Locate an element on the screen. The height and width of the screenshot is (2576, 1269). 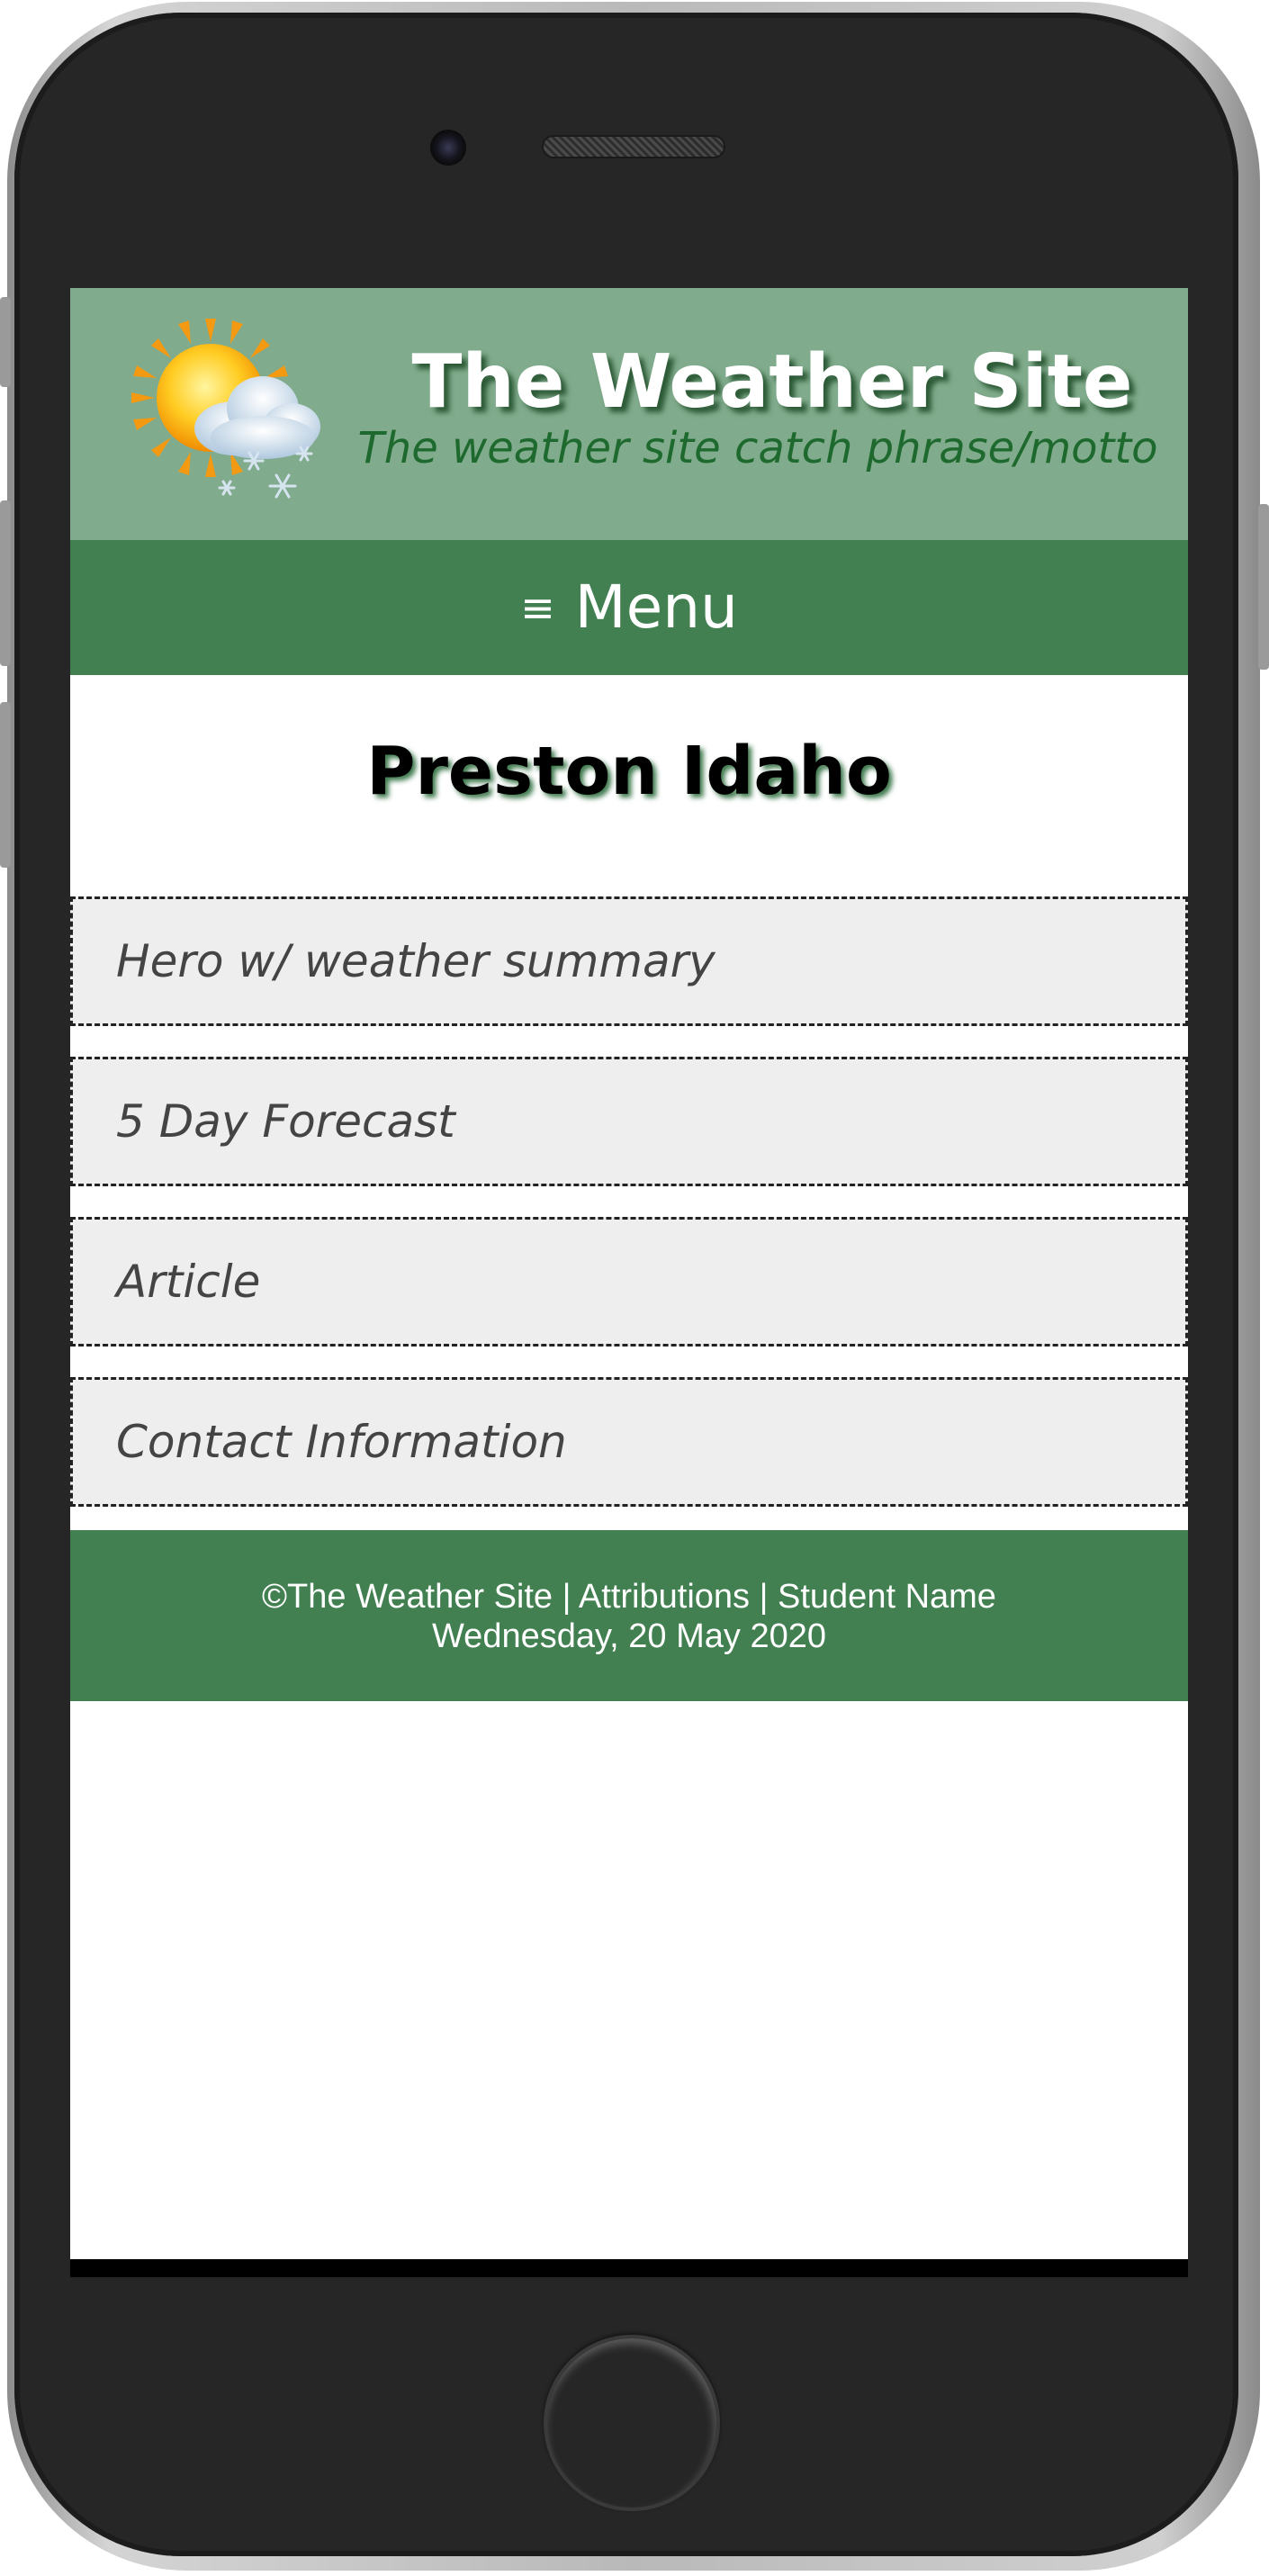
section-label: 5 Day Forecast is located at coordinates (285, 1121).